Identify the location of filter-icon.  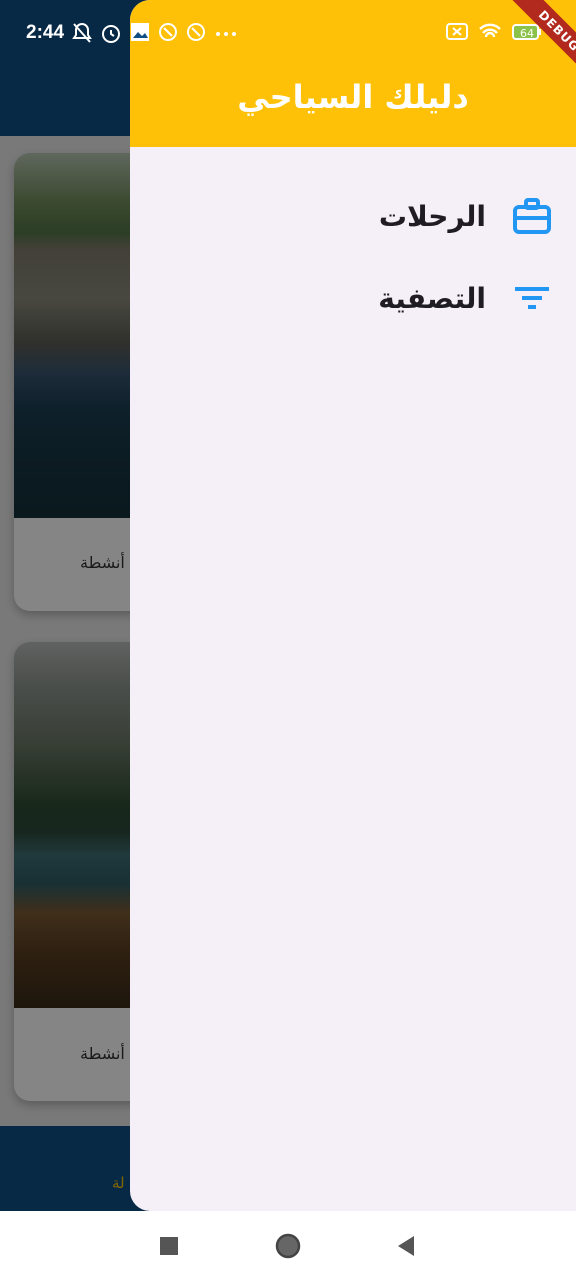
(532, 298).